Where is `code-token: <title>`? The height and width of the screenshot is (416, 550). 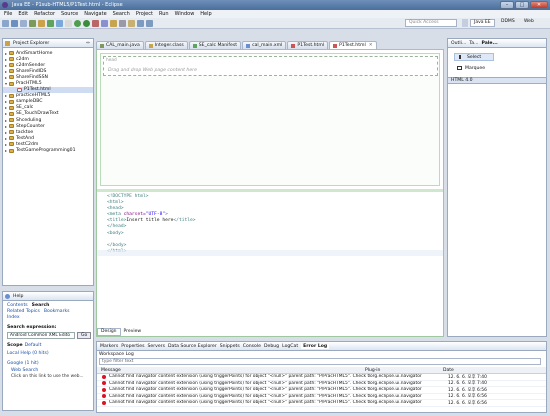
code-token: <title> is located at coordinates (117, 221).